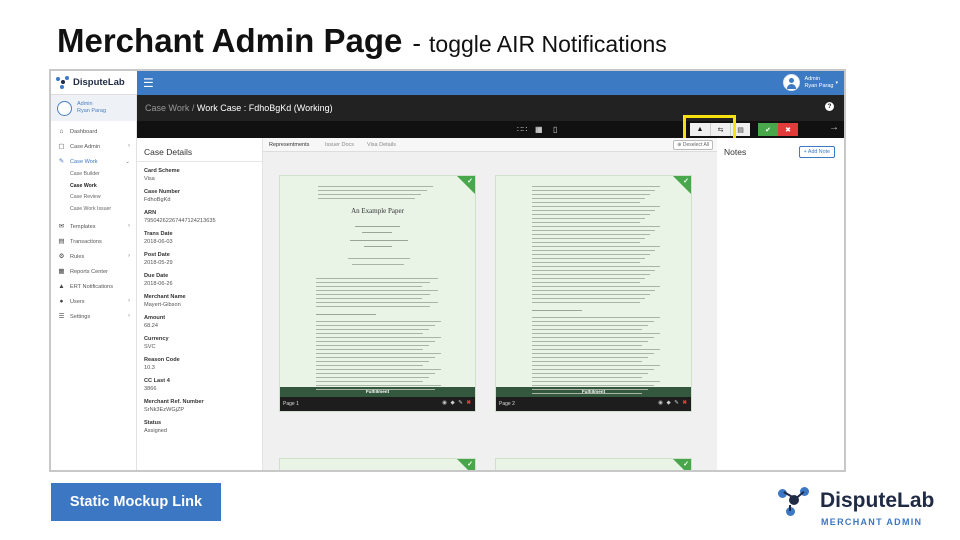 The image size is (960, 540). What do you see at coordinates (780, 304) in the screenshot?
I see `notes-panel: Notes + Add Note` at bounding box center [780, 304].